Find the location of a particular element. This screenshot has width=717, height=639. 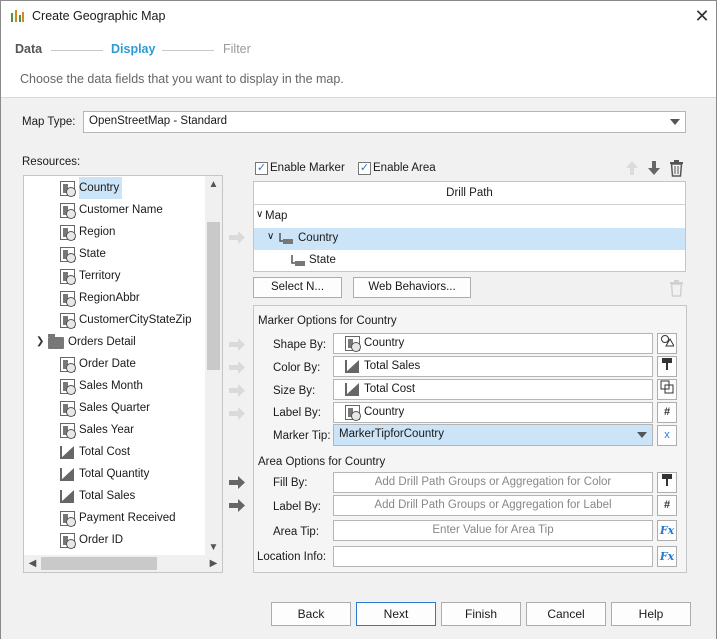

area-tip-formula-button: Fx is located at coordinates (667, 530).